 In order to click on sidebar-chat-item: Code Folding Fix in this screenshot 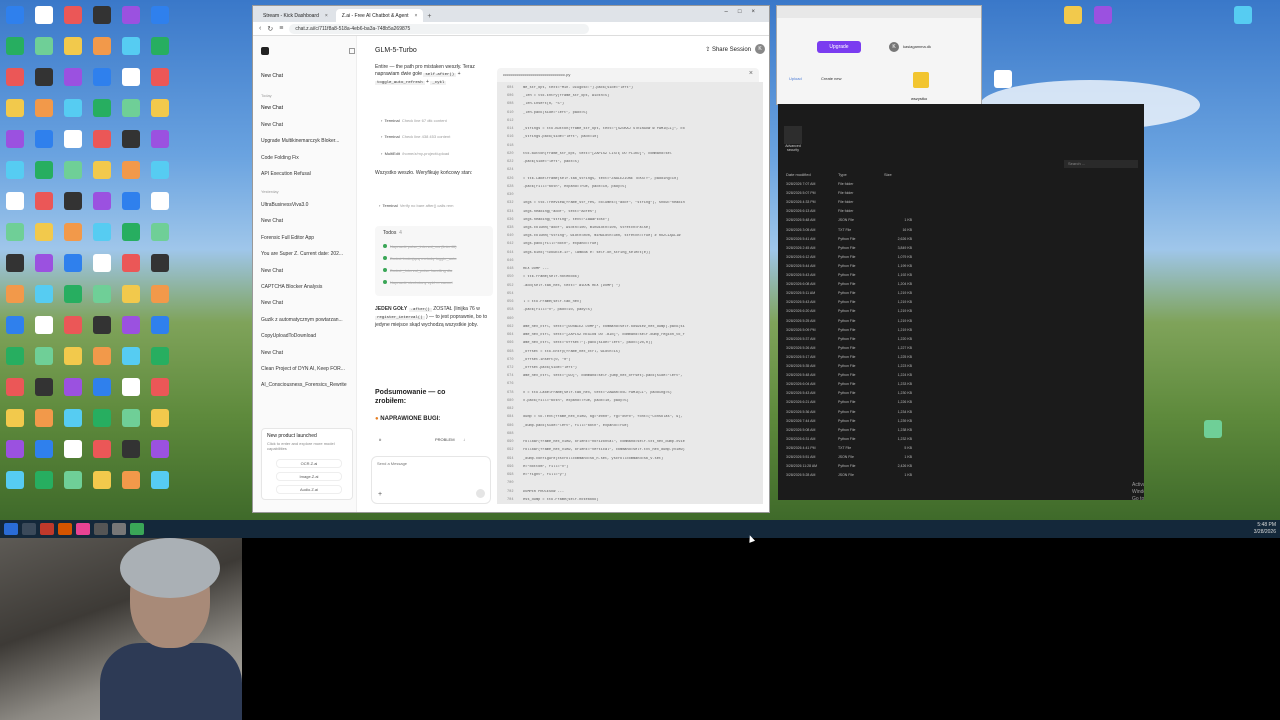, I will do `click(307, 158)`.